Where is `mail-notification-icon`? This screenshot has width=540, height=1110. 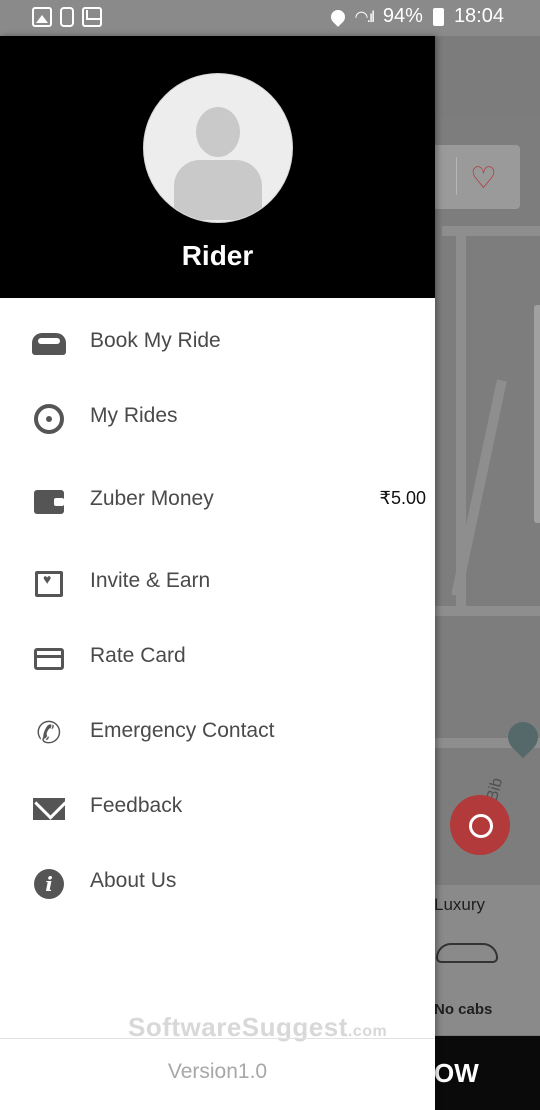 mail-notification-icon is located at coordinates (92, 17).